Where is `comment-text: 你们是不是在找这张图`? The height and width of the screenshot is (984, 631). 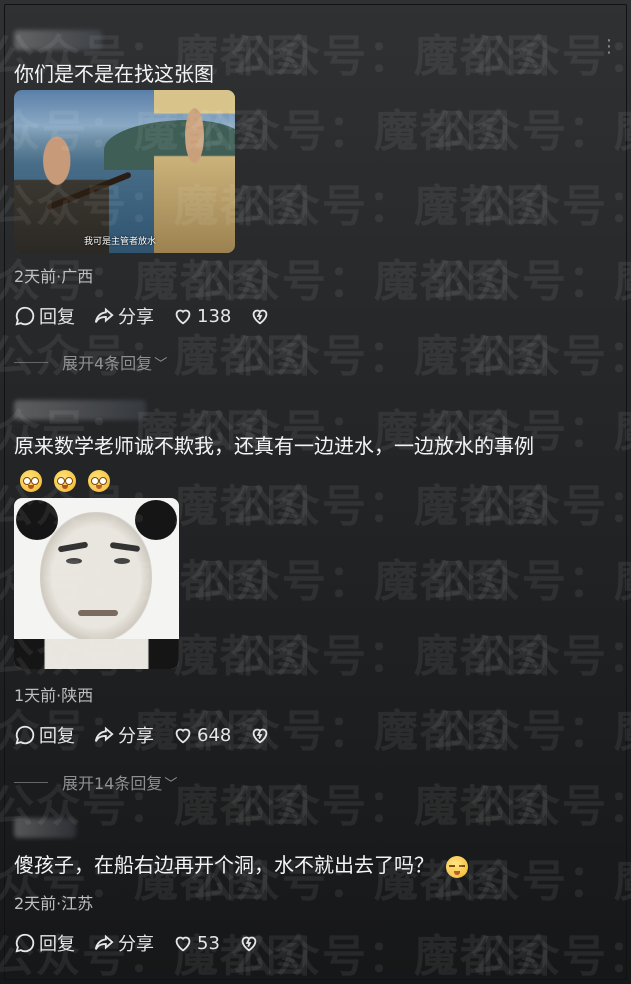 comment-text: 你们是不是在找这张图 is located at coordinates (114, 74).